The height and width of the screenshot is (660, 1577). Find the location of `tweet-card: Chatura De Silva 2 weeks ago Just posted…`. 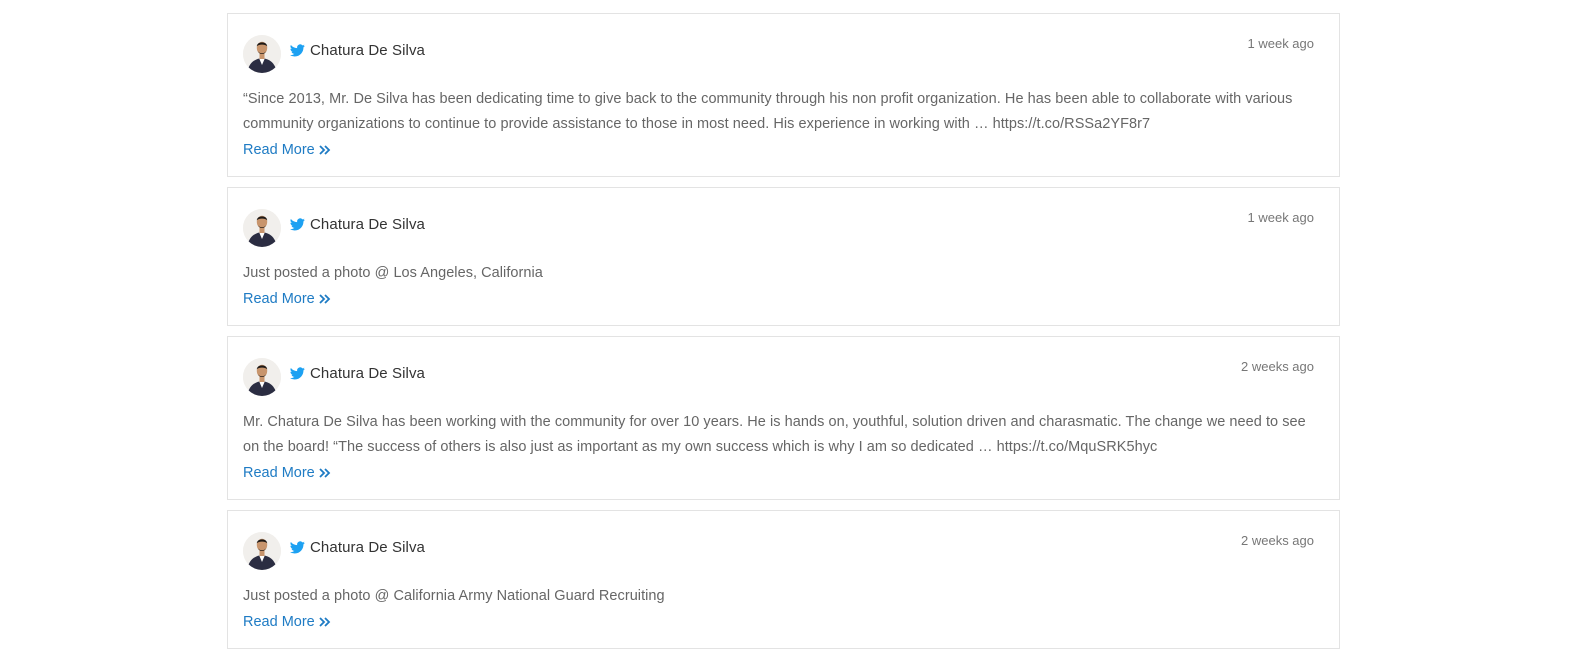

tweet-card: Chatura De Silva 2 weeks ago Just posted… is located at coordinates (783, 579).